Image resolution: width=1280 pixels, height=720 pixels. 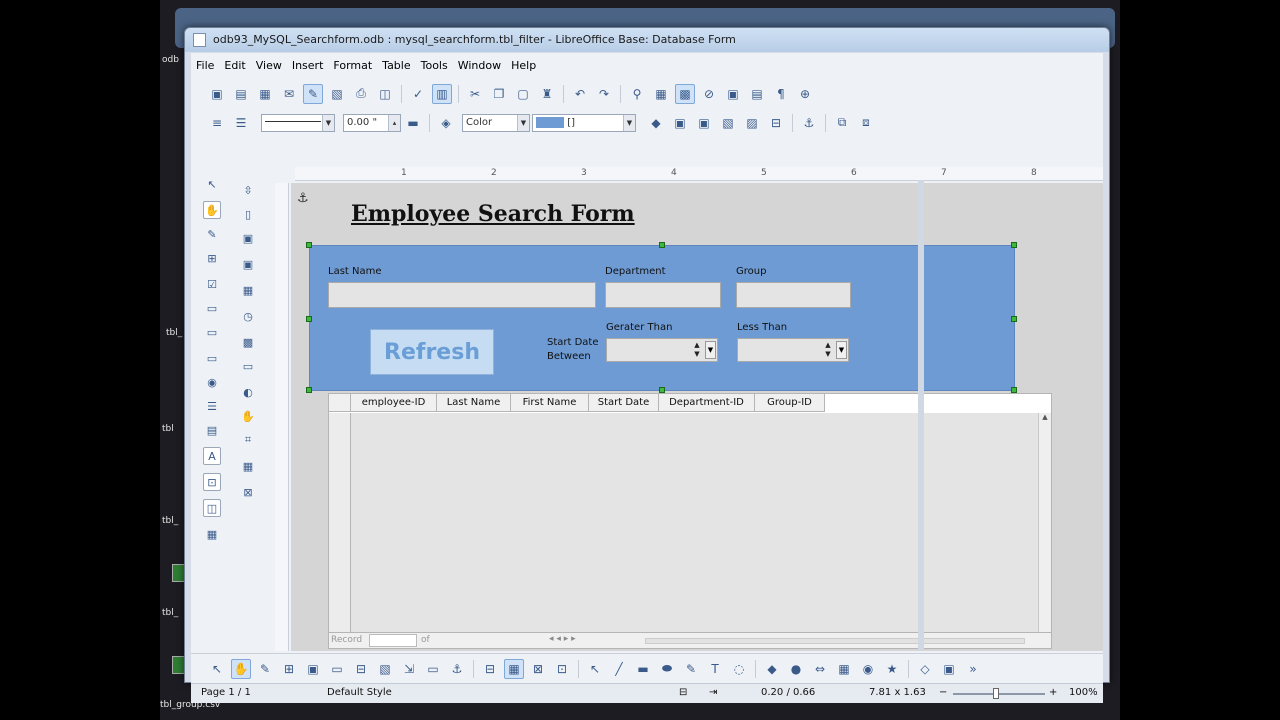 What do you see at coordinates (790, 402) in the screenshot?
I see `column-header: Group-ID` at bounding box center [790, 402].